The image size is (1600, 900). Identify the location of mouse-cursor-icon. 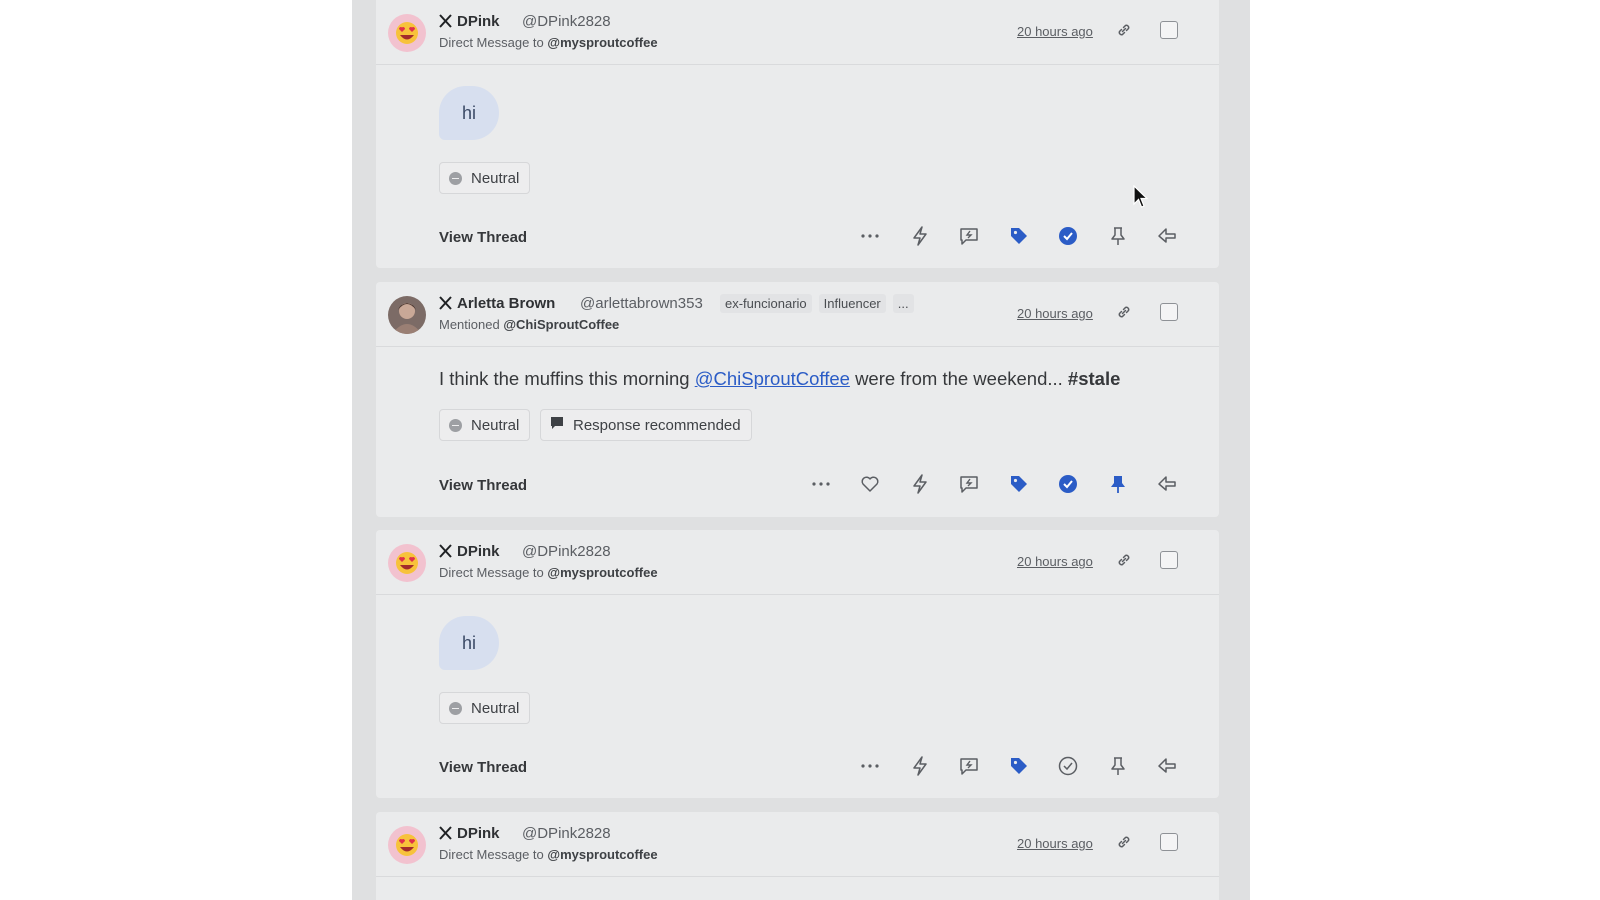
(1141, 196).